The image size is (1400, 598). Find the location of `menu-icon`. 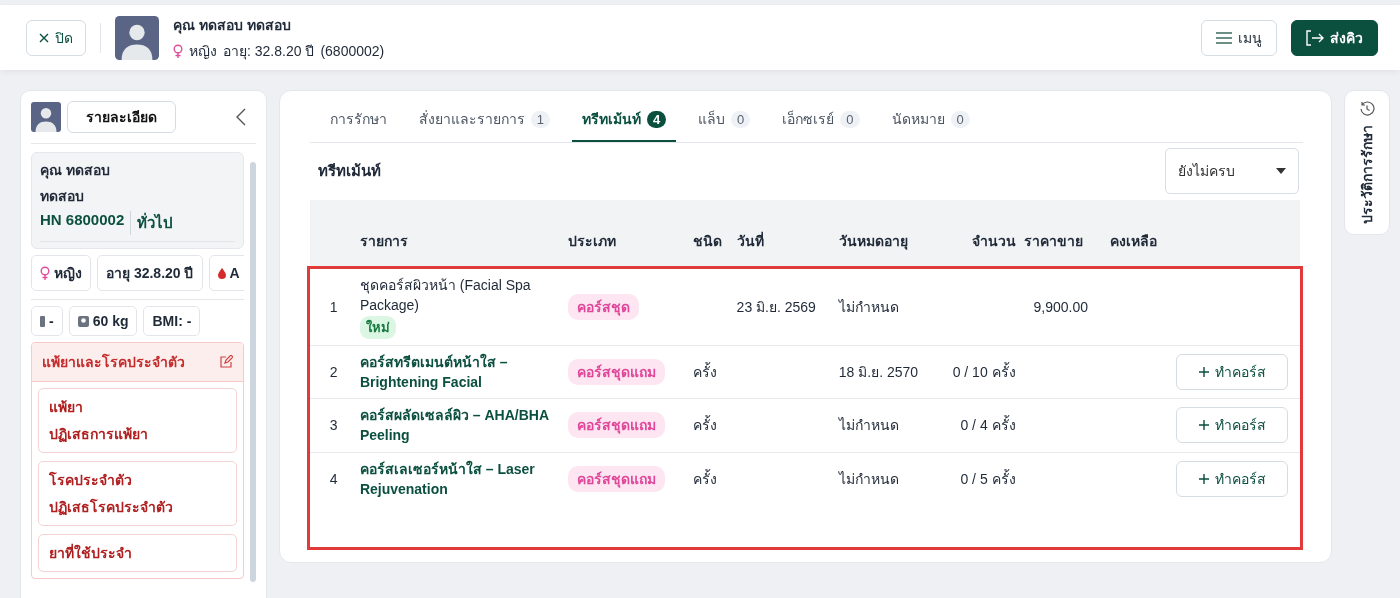

menu-icon is located at coordinates (1224, 37).